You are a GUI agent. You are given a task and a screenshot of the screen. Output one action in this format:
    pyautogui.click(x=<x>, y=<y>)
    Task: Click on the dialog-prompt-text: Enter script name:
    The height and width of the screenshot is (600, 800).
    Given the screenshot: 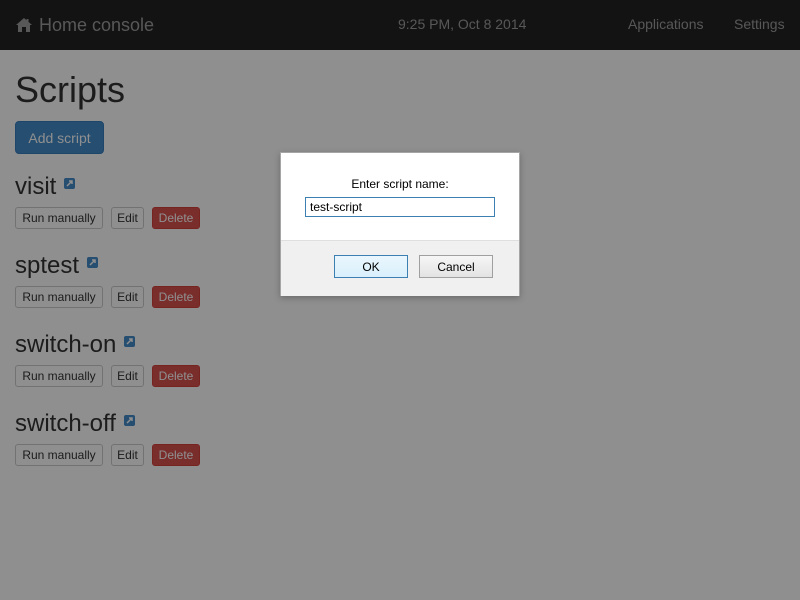 What is the action you would take?
    pyautogui.click(x=400, y=184)
    